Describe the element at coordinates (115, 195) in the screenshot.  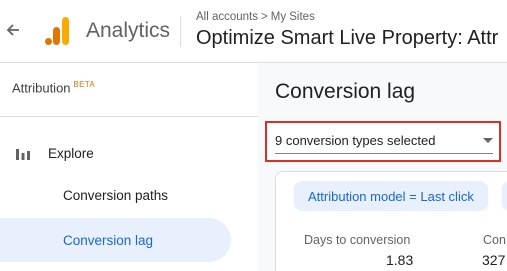
I see `sidebar-item-conversion-paths: Conversion paths` at that location.